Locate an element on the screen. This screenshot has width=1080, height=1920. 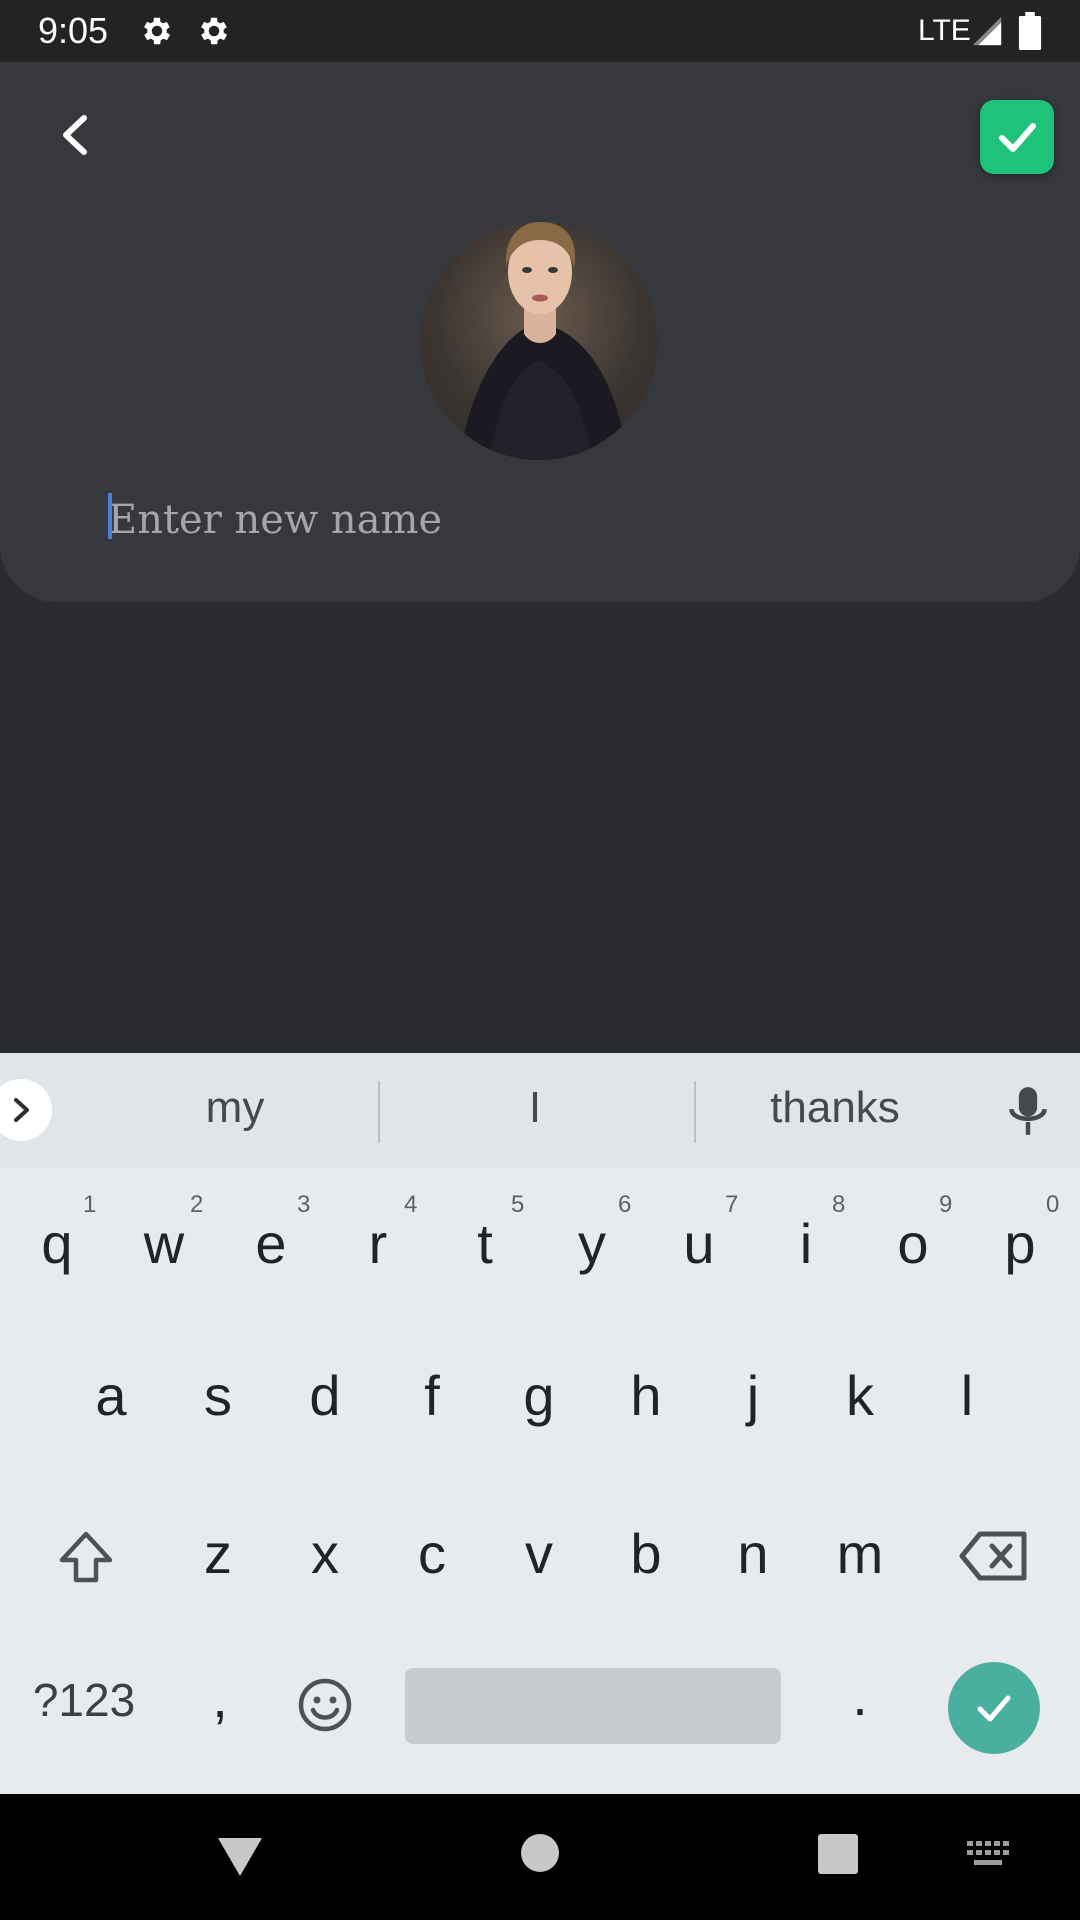
emoji-key is located at coordinates (325, 1705).